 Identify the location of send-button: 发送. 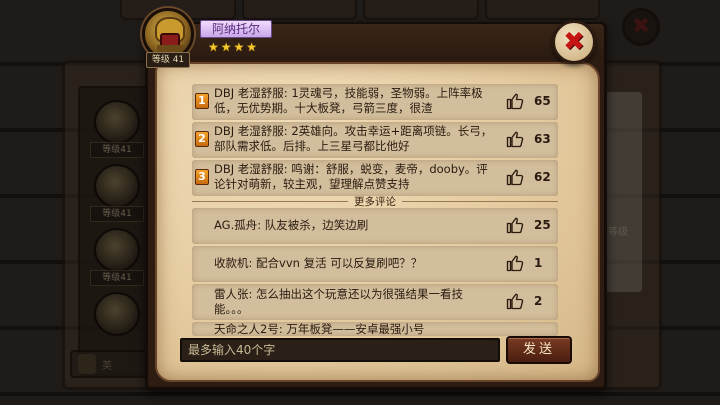
(539, 350).